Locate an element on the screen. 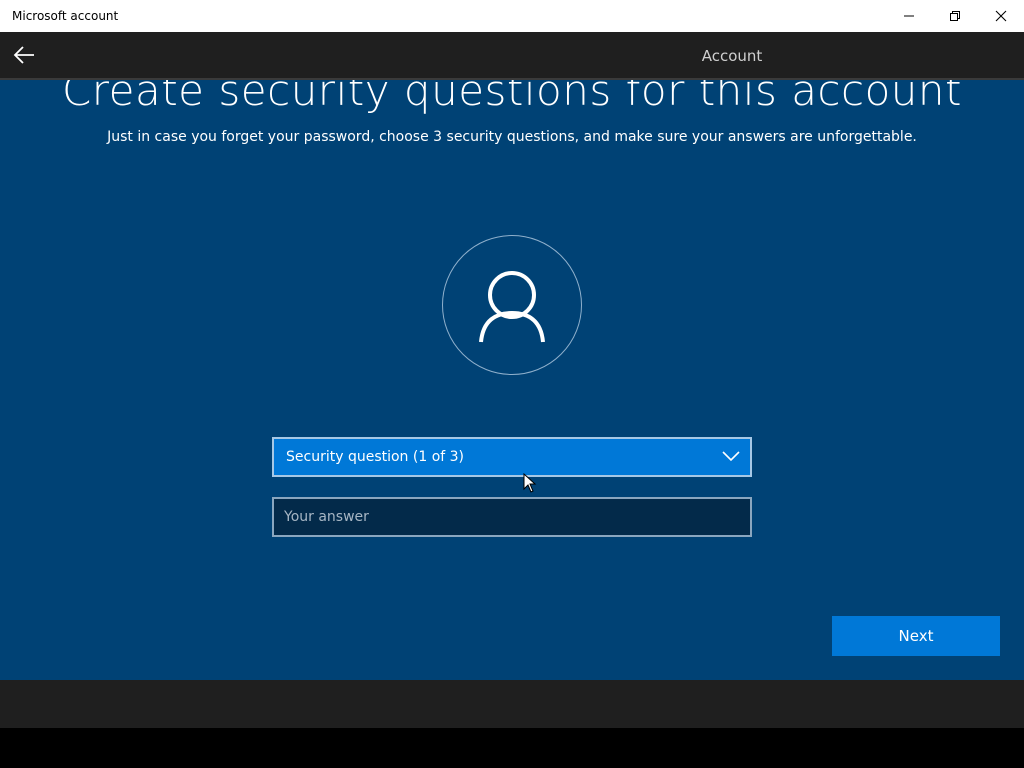 This screenshot has width=1024, height=768. back-button is located at coordinates (24, 55).